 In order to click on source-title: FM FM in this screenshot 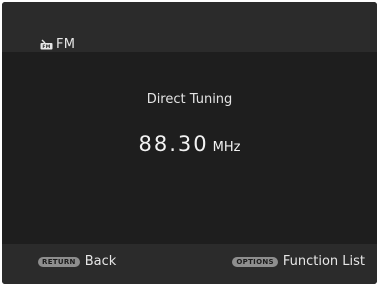, I will do `click(57, 44)`.